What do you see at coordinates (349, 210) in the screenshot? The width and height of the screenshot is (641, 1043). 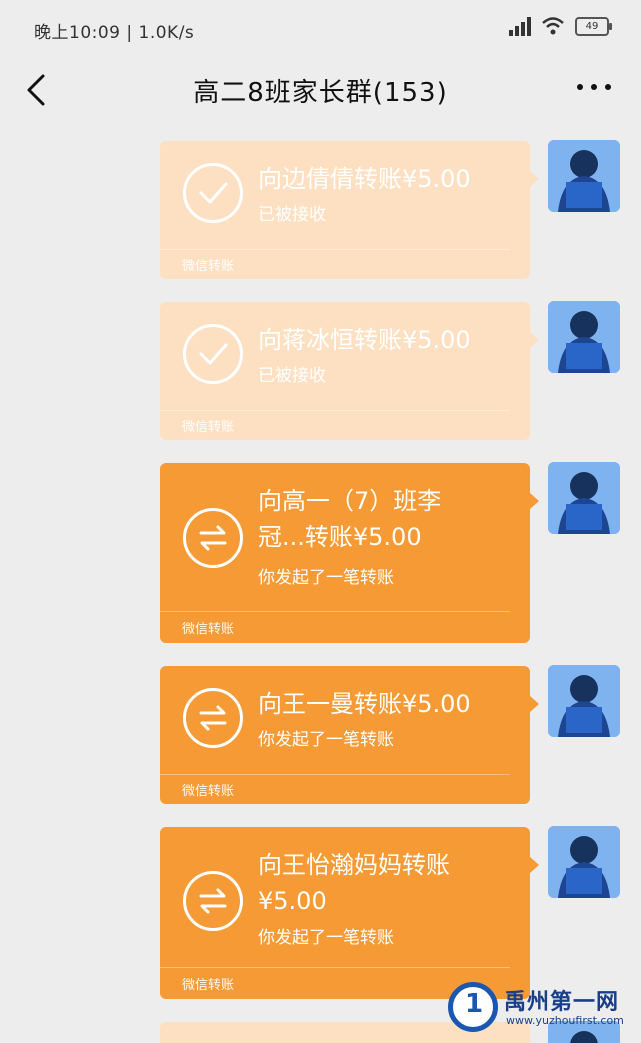 I see `transfer-message: 向边倩倩转账¥5.00 已被接收 微信转账` at bounding box center [349, 210].